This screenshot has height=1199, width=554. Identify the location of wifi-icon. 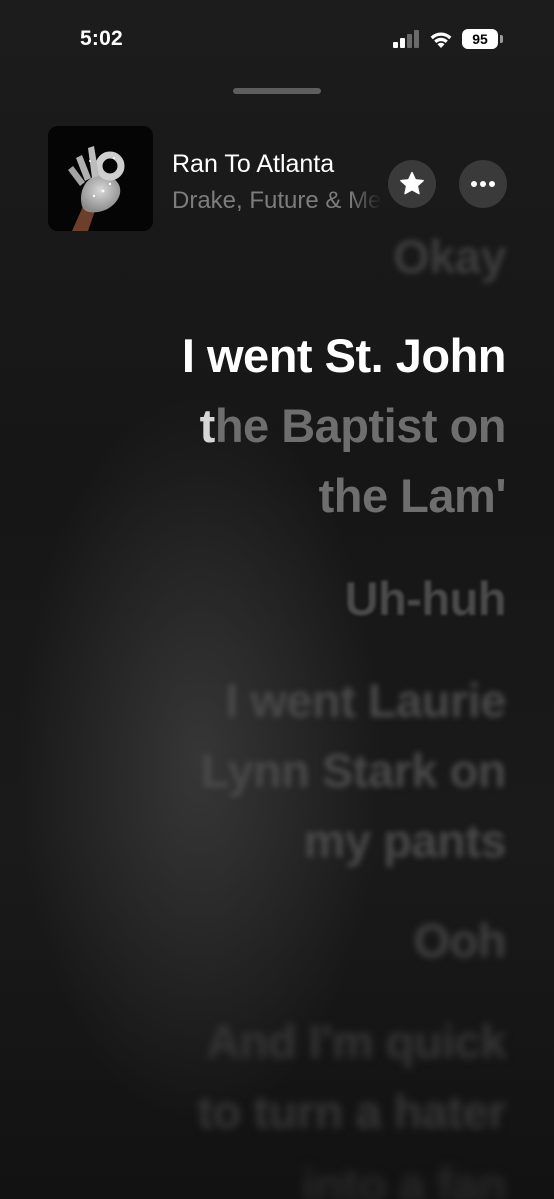
(441, 40).